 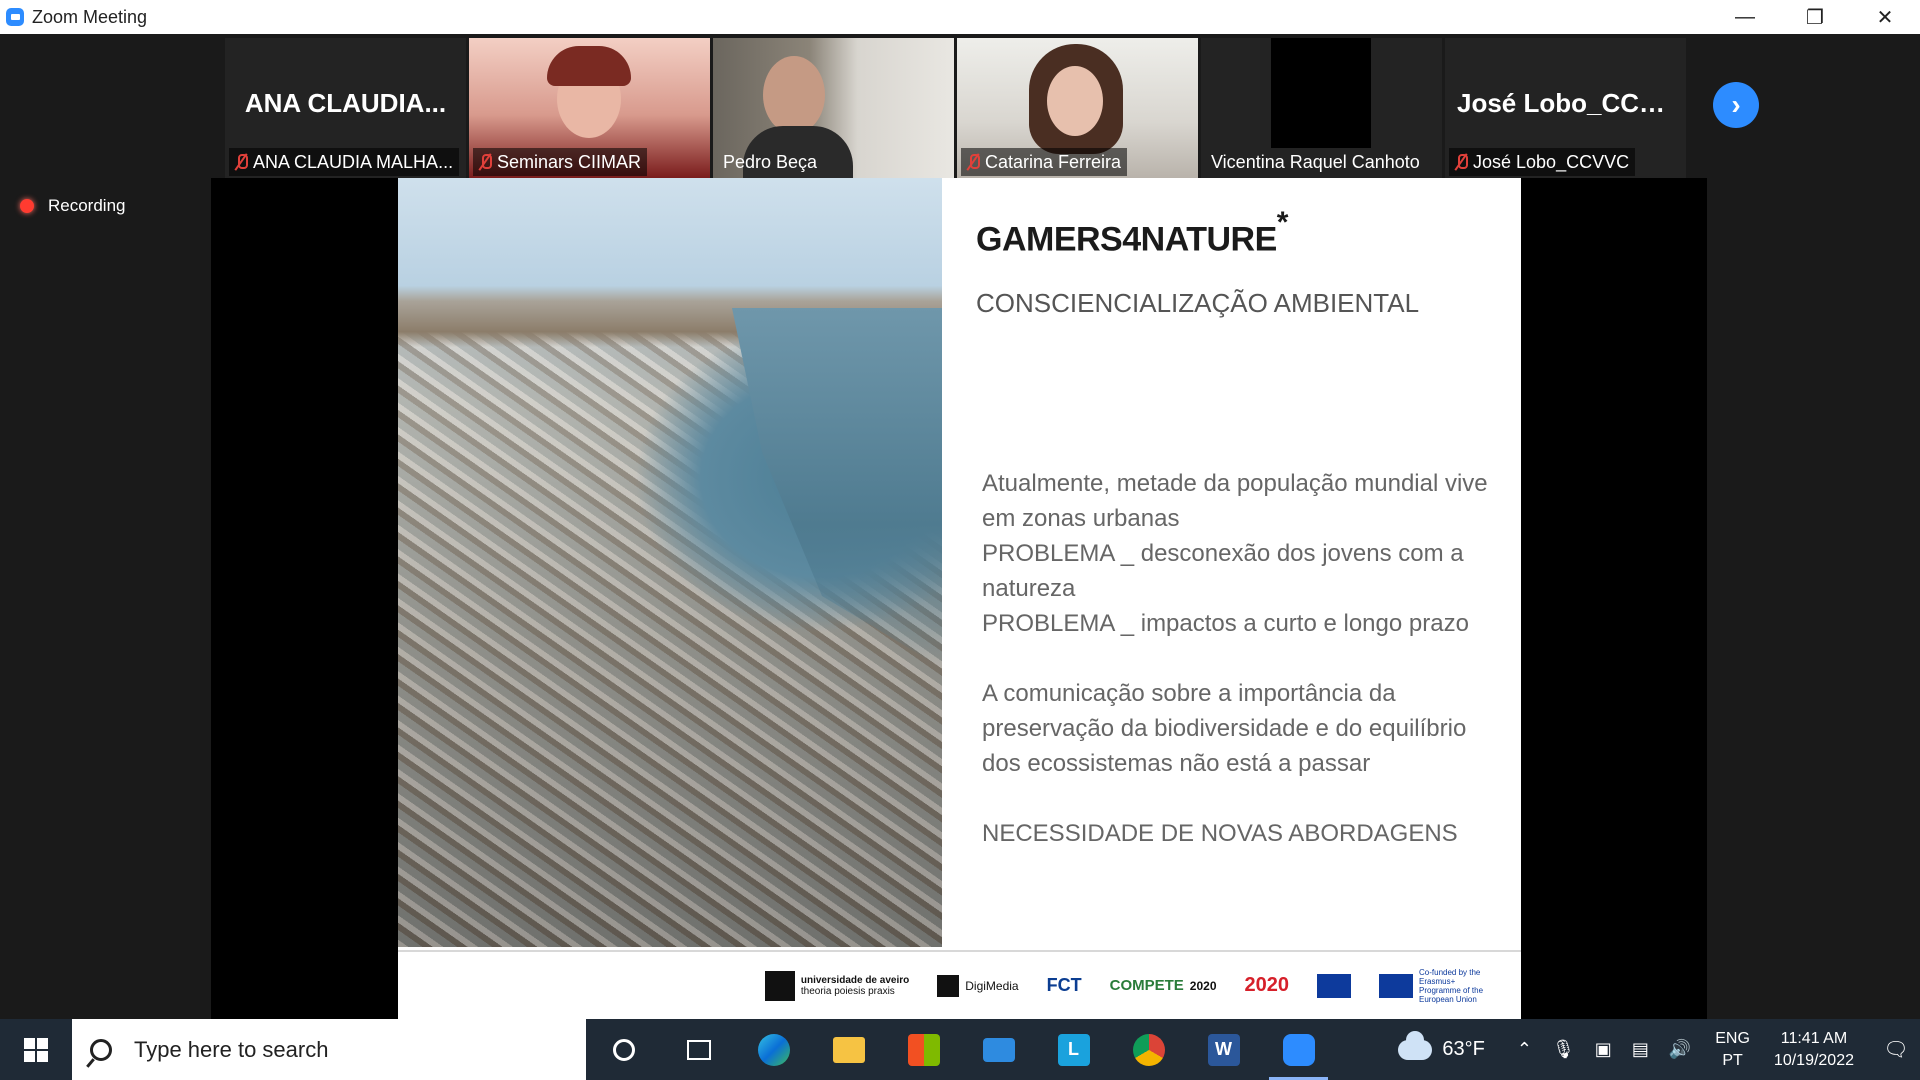 I want to click on store-icon, so click(x=923, y=1049).